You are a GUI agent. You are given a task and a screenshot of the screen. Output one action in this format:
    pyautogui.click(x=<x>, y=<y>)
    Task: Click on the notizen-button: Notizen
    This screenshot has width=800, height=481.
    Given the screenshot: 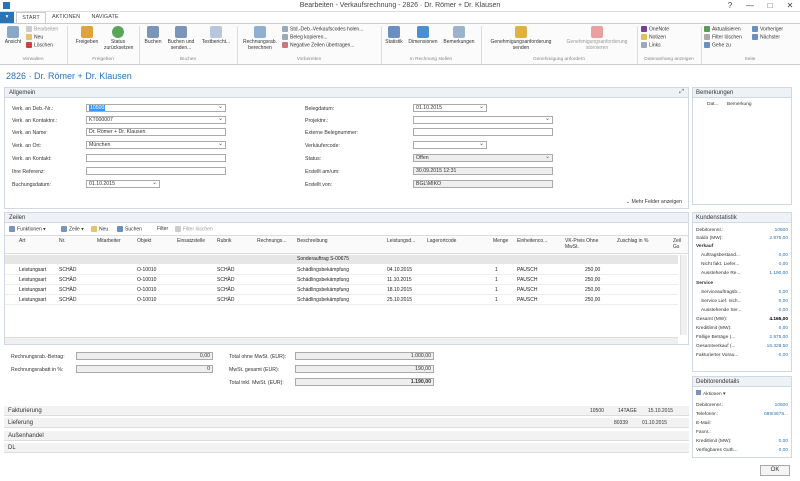 What is the action you would take?
    pyautogui.click(x=653, y=37)
    